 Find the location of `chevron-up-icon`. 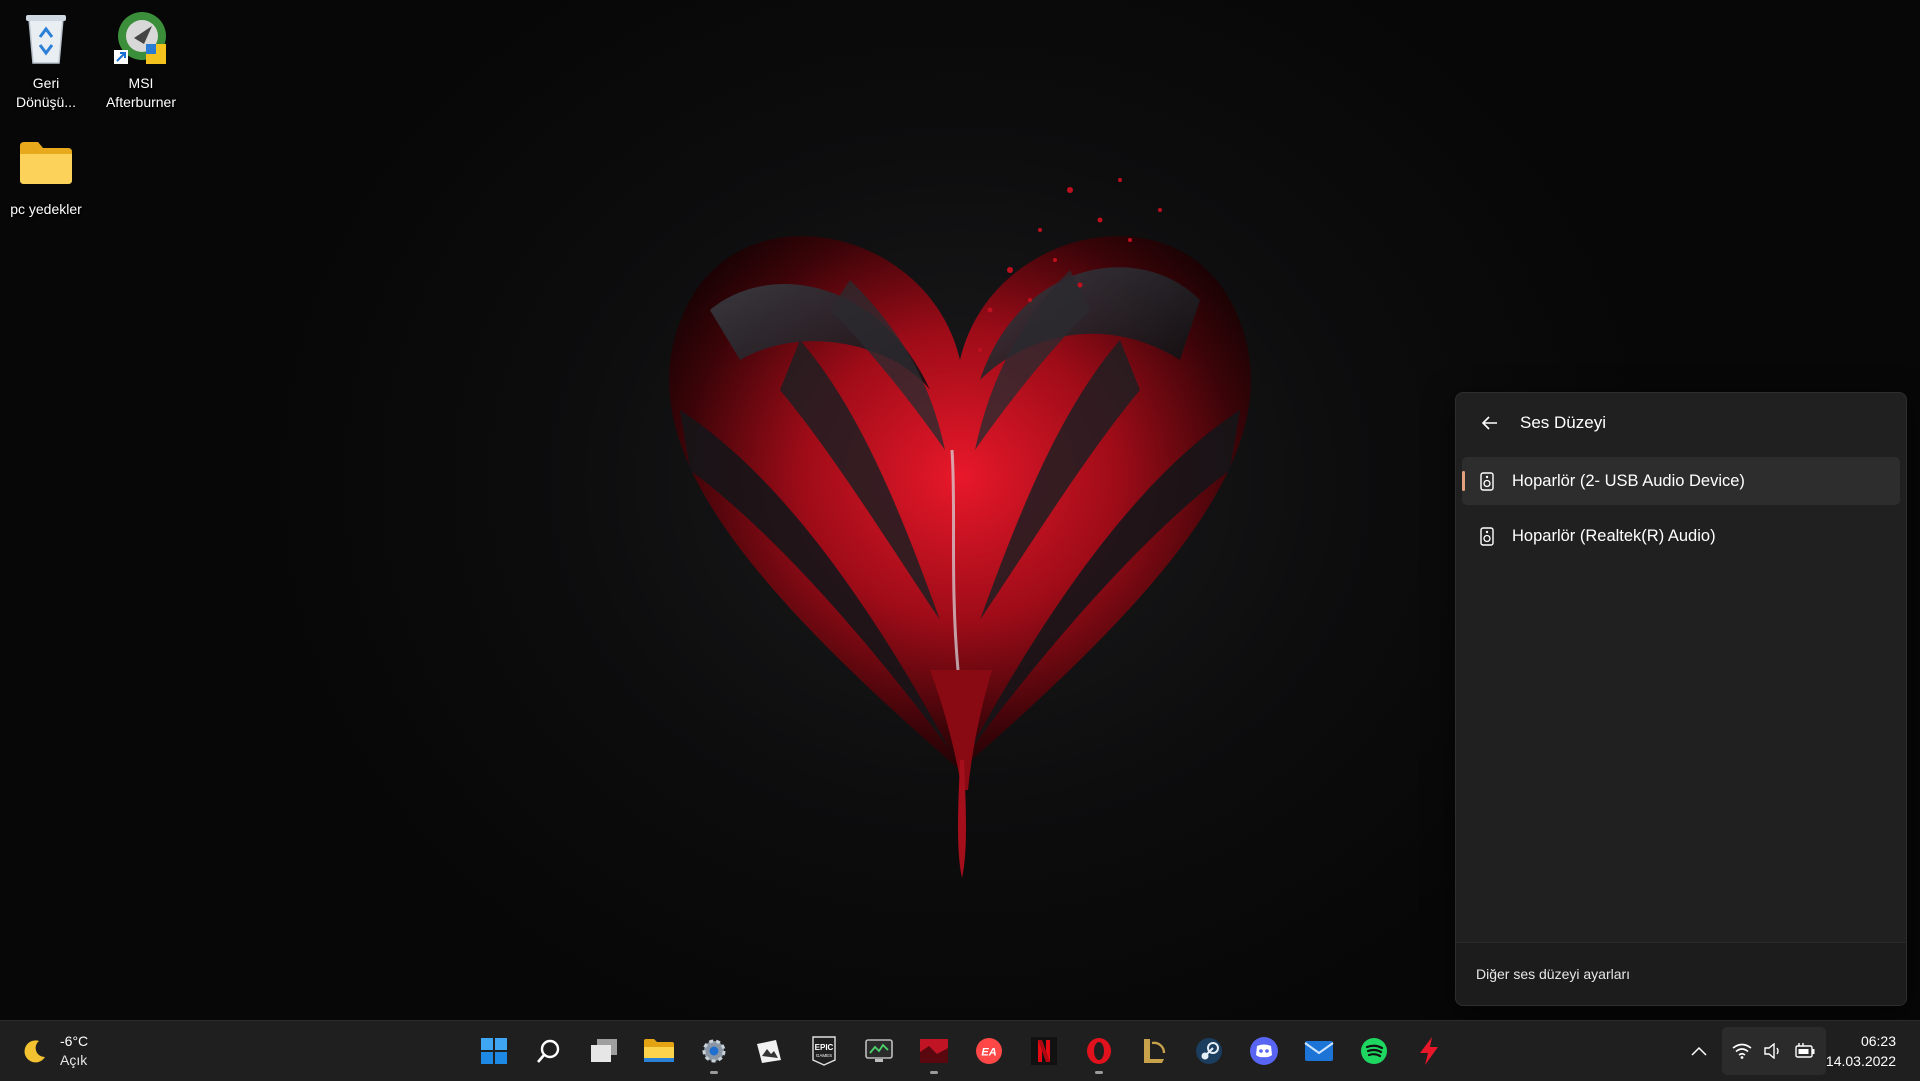

chevron-up-icon is located at coordinates (1699, 1051).